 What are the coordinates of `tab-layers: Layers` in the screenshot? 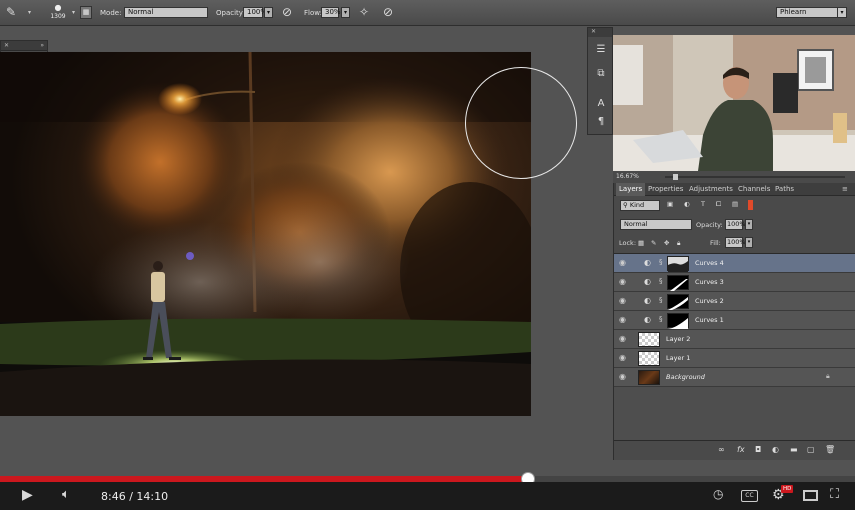 It's located at (631, 189).